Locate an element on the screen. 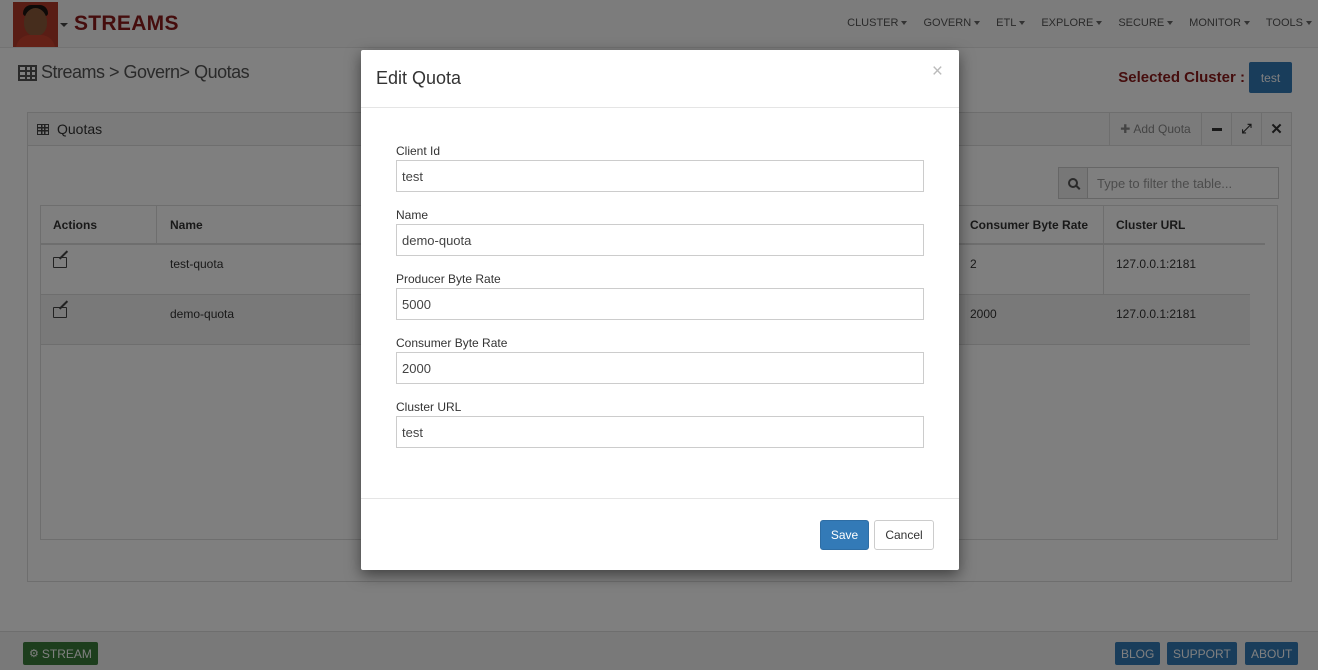  cluster-url-label: Cluster URL is located at coordinates (429, 407).